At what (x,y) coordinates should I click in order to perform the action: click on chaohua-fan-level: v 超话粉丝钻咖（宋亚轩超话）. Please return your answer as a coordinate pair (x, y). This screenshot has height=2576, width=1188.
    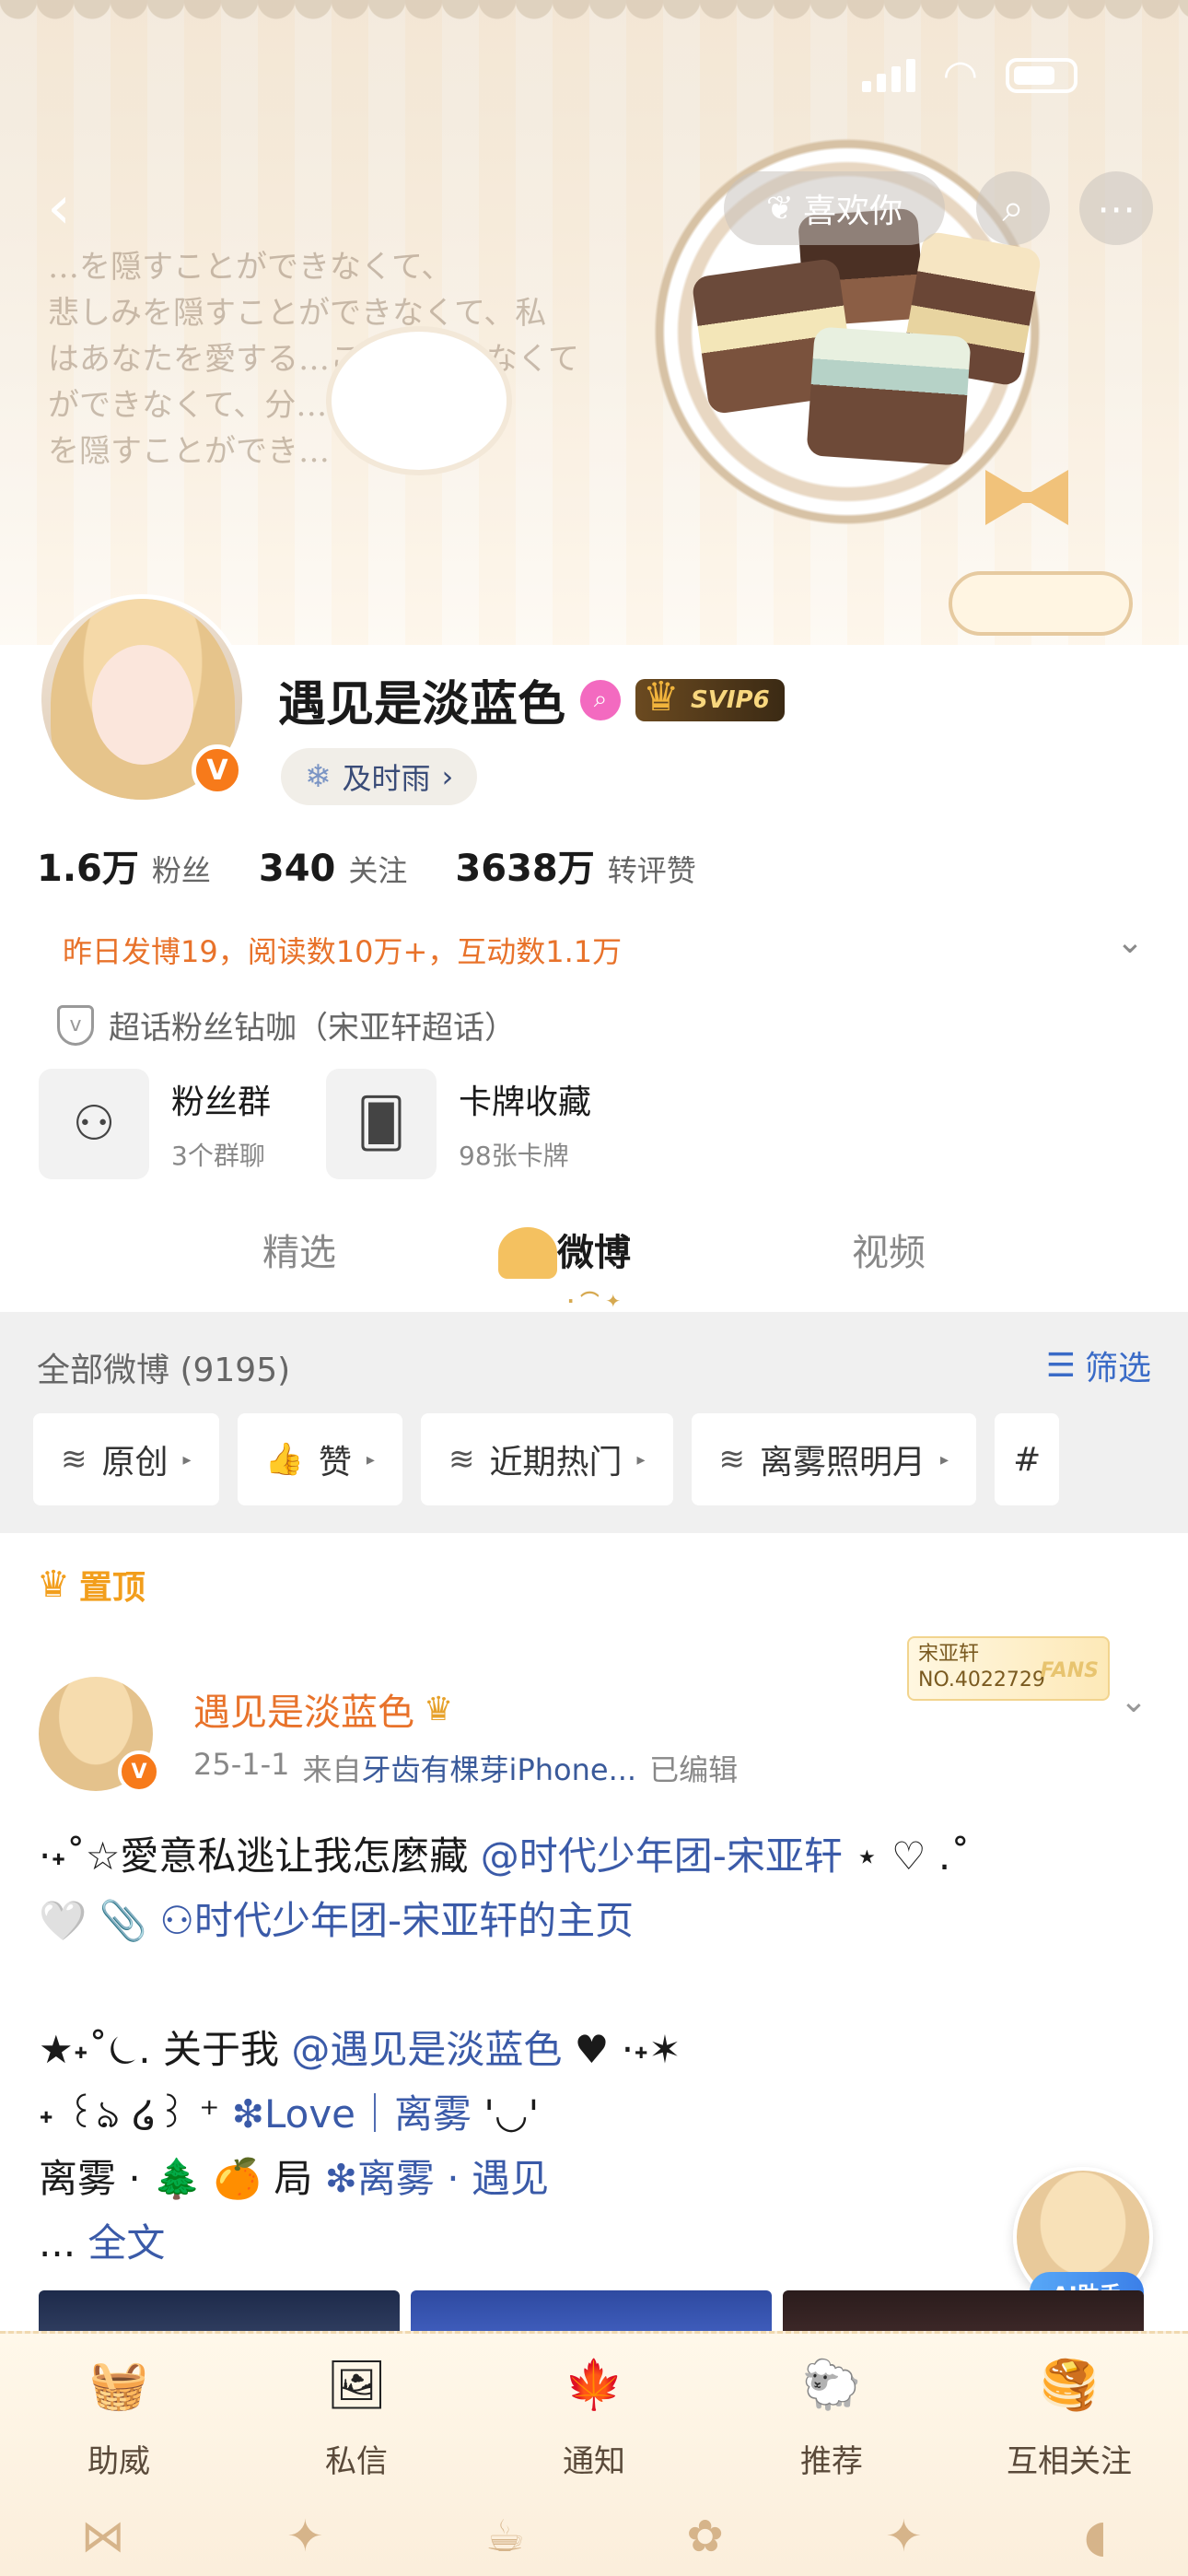
    Looking at the image, I should click on (286, 1025).